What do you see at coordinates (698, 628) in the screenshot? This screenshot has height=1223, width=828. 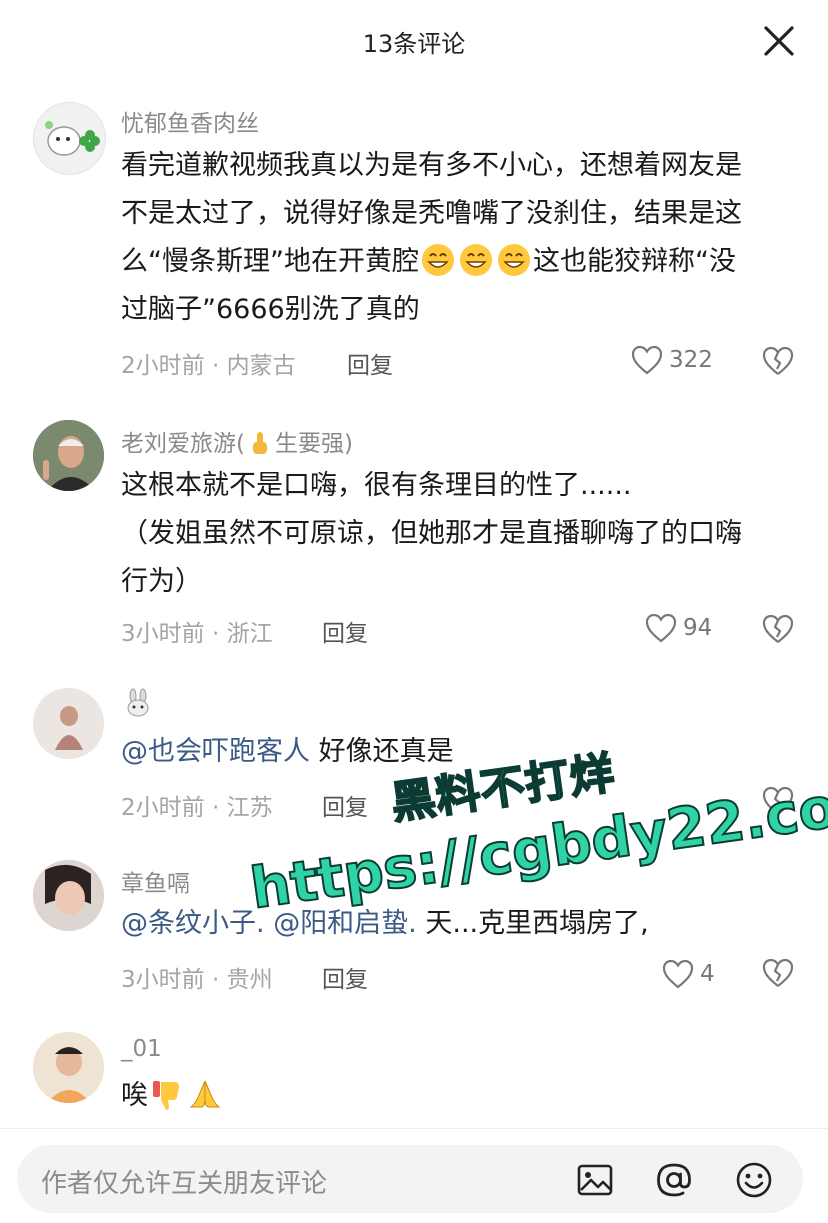 I see `like-count: 94` at bounding box center [698, 628].